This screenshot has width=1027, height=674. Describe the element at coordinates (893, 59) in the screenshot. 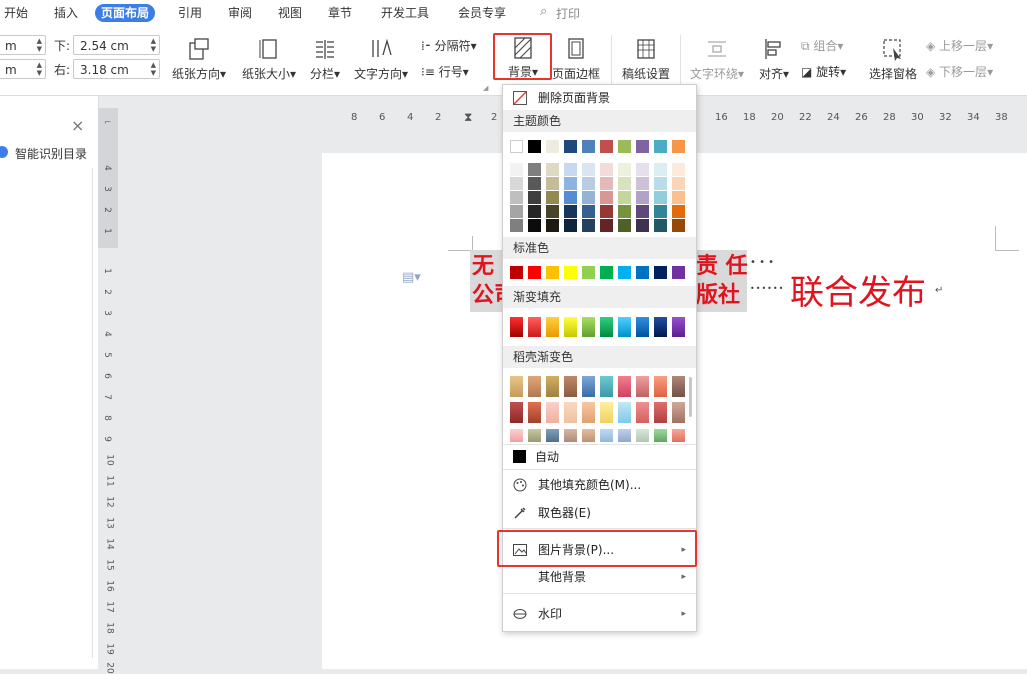

I see `selection-pane-button: 选择窗格` at that location.